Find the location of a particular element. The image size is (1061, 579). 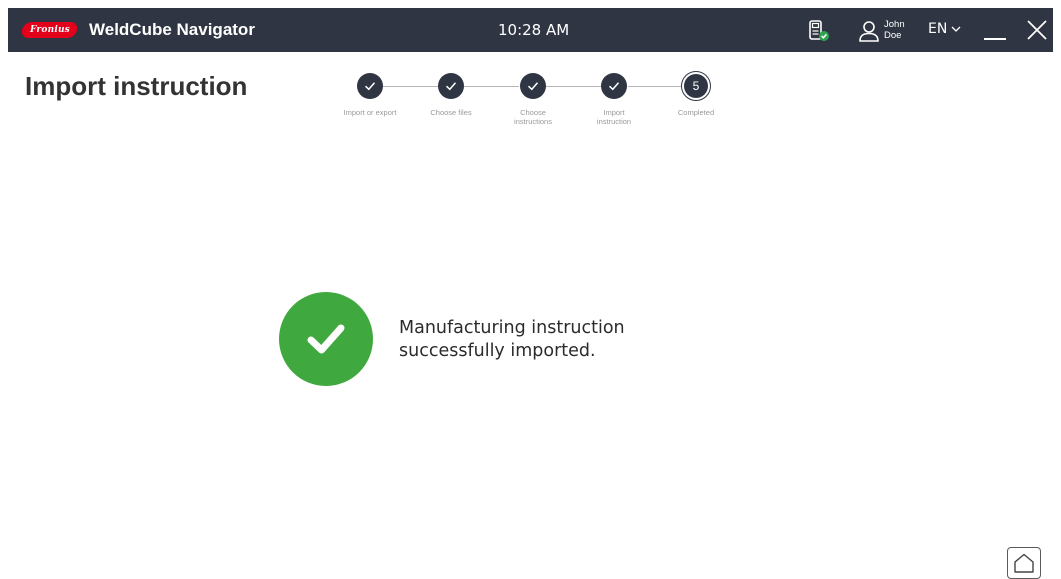

step-1-label: Import or export is located at coordinates (370, 112).